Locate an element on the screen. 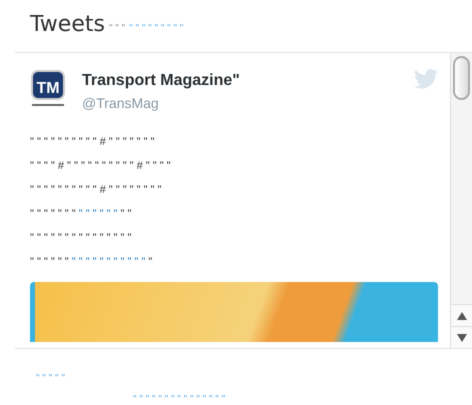 This screenshot has width=472, height=405. footer-link: " " " " " is located at coordinates (50, 378).